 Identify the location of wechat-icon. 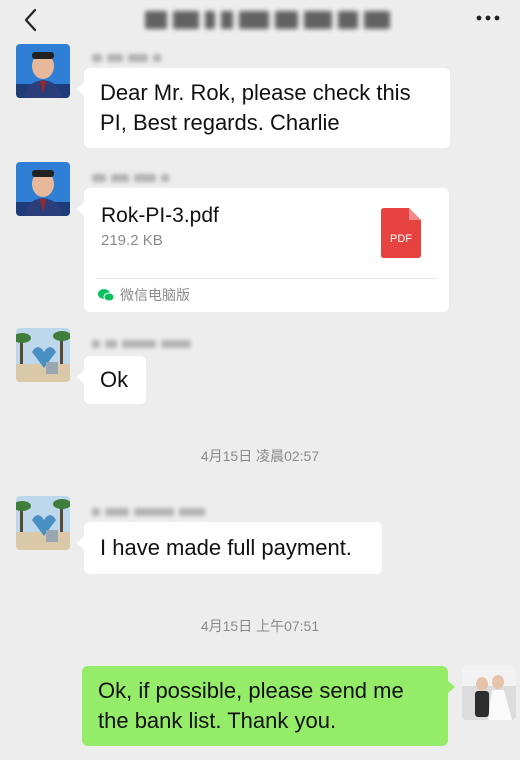
(106, 295).